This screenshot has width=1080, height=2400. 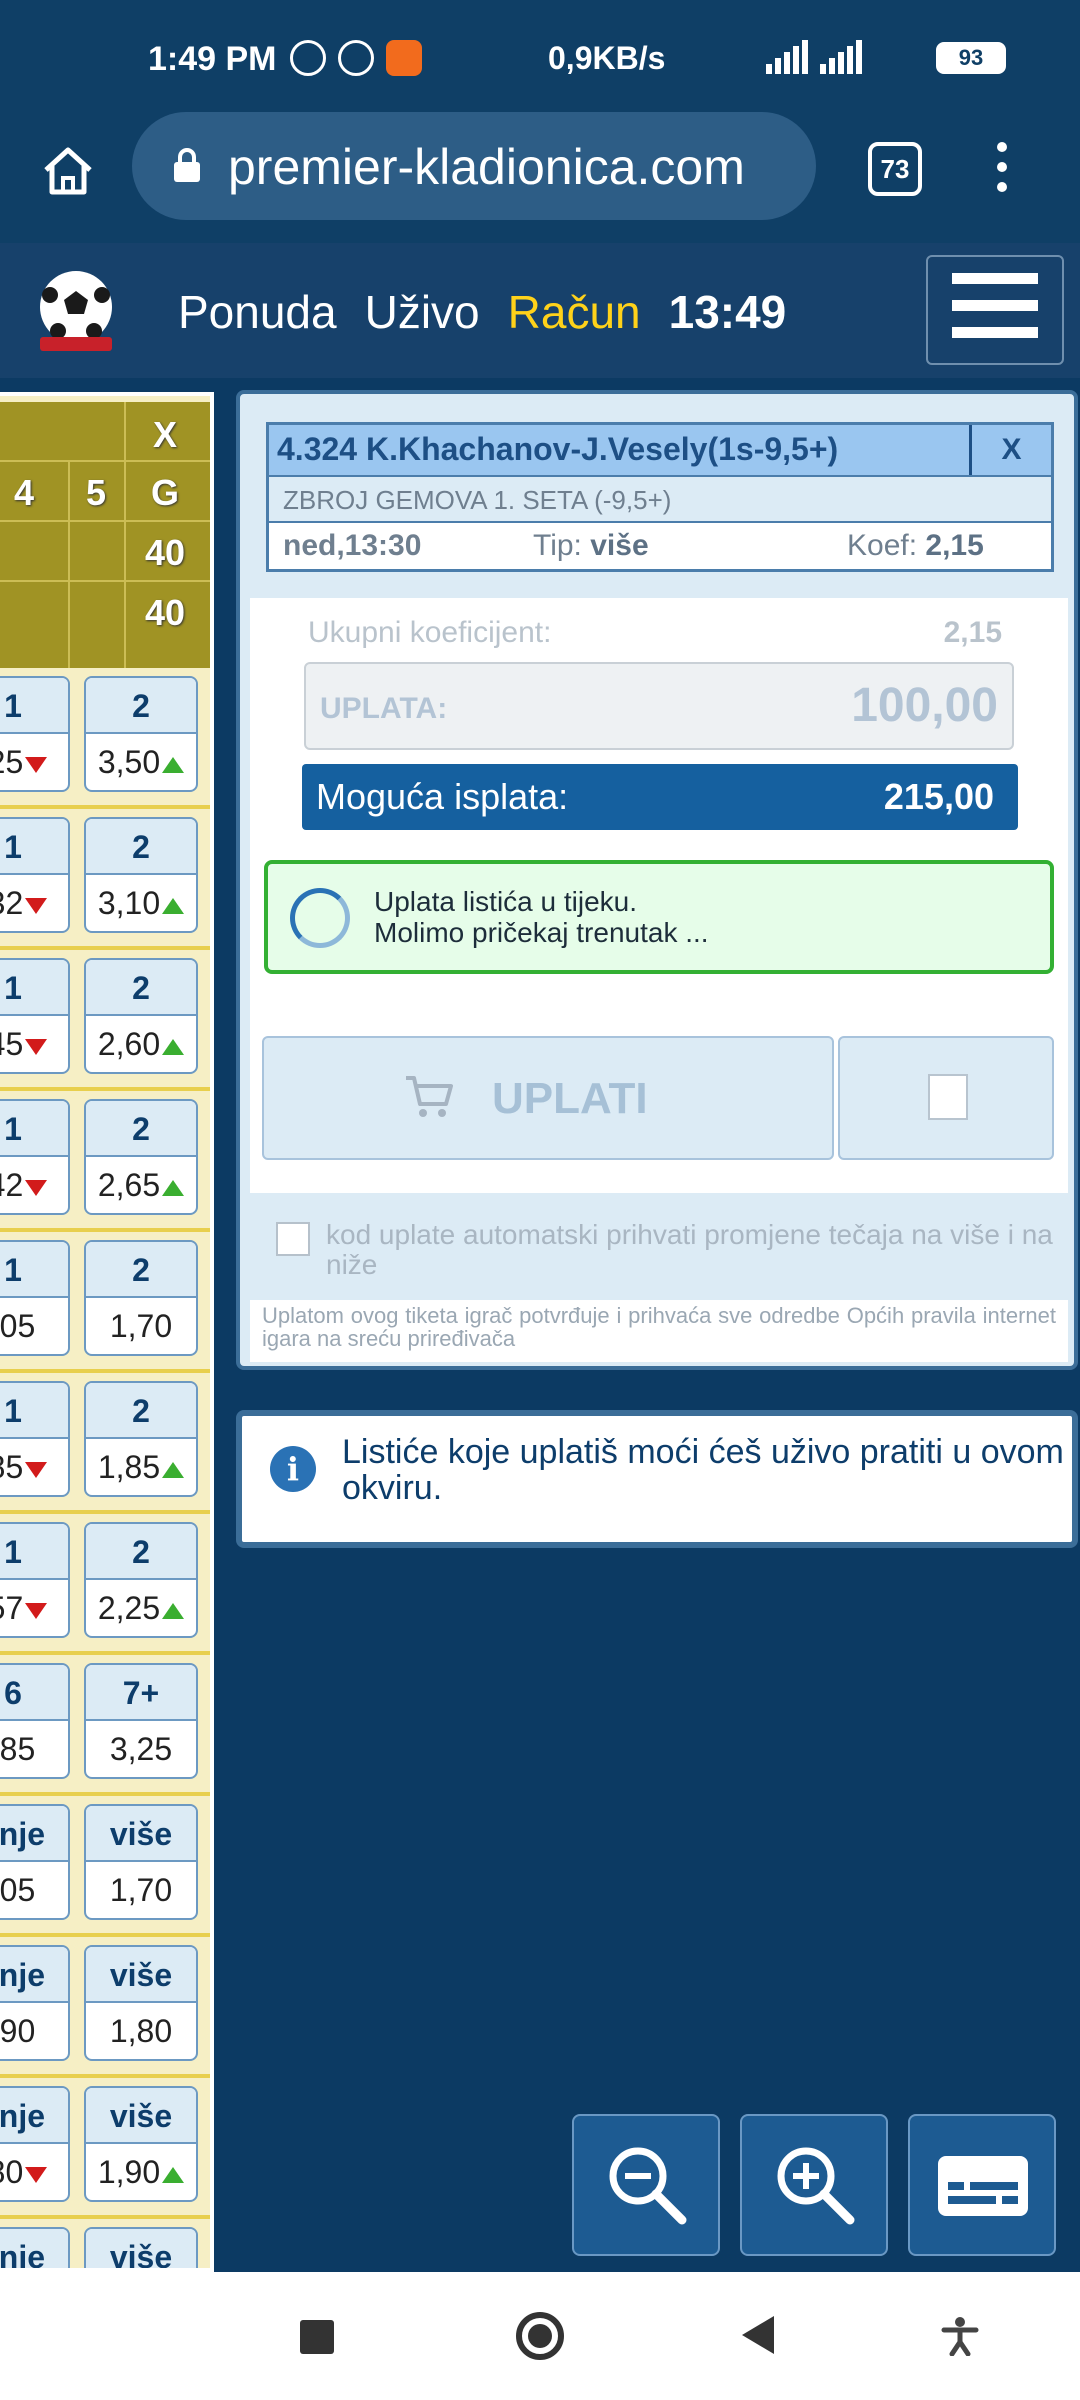 I want to click on hamburger-menu-icon, so click(x=995, y=310).